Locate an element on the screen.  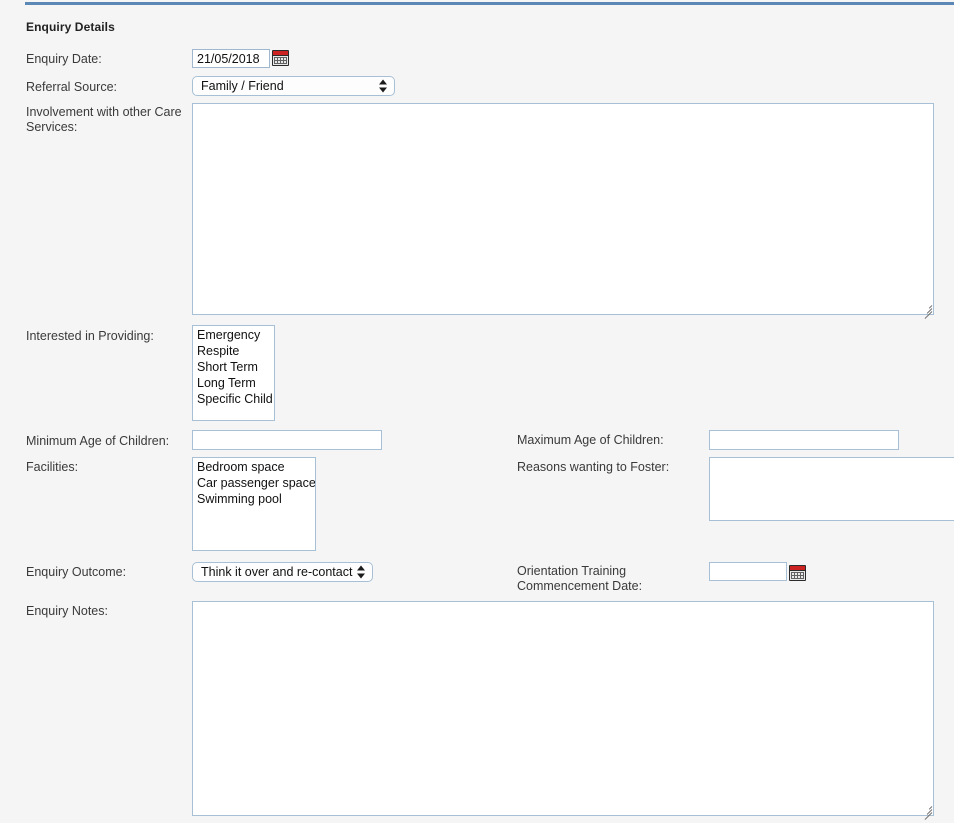
minimum-age-label: Minimum Age of Children: is located at coordinates (98, 441).